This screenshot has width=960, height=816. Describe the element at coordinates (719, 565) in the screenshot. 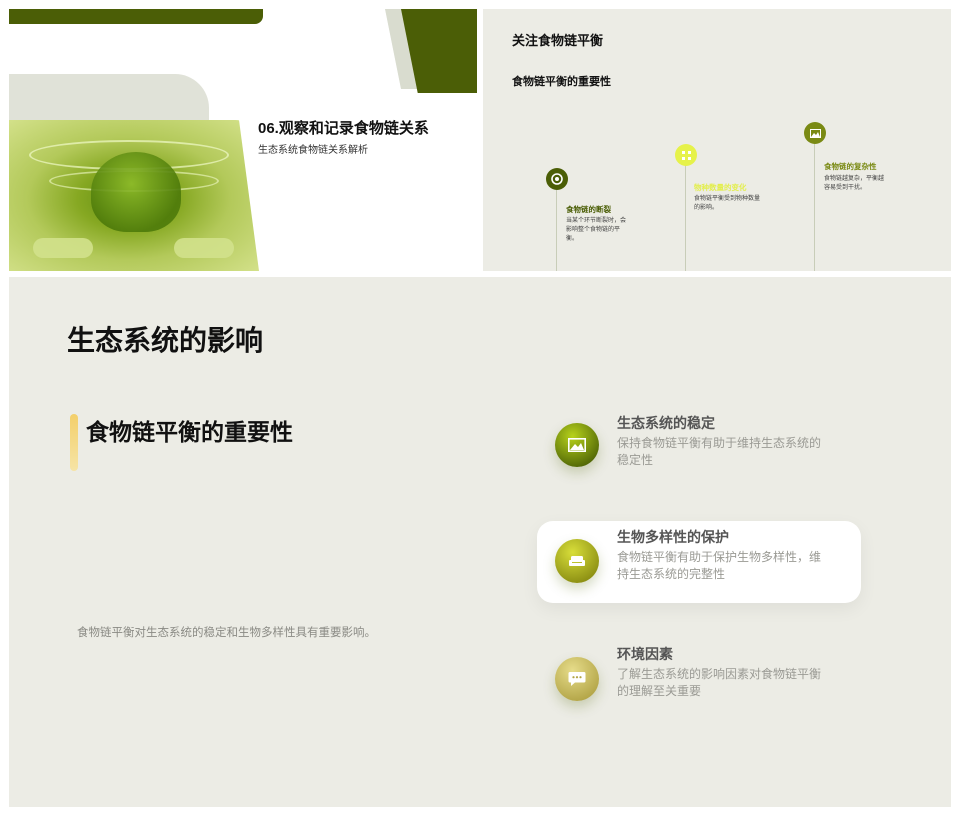

I see `feature-desc: 食物链平衡有助于保护生物多样性，维持生态系统的完整性` at that location.